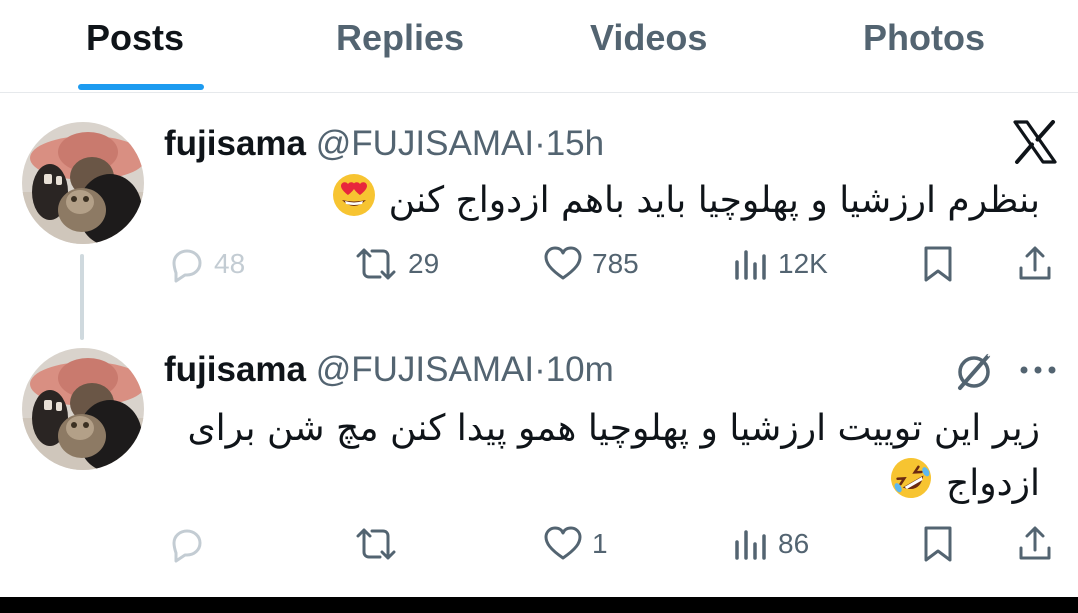  What do you see at coordinates (135, 38) in the screenshot?
I see `tab-posts: Posts` at bounding box center [135, 38].